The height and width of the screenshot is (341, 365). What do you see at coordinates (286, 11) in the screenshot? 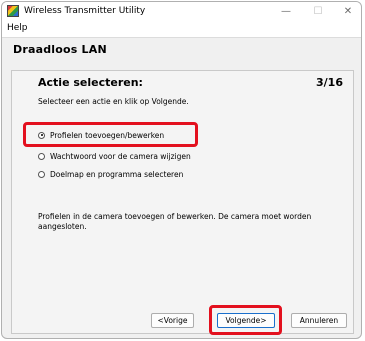
I see `minimize-button: —` at bounding box center [286, 11].